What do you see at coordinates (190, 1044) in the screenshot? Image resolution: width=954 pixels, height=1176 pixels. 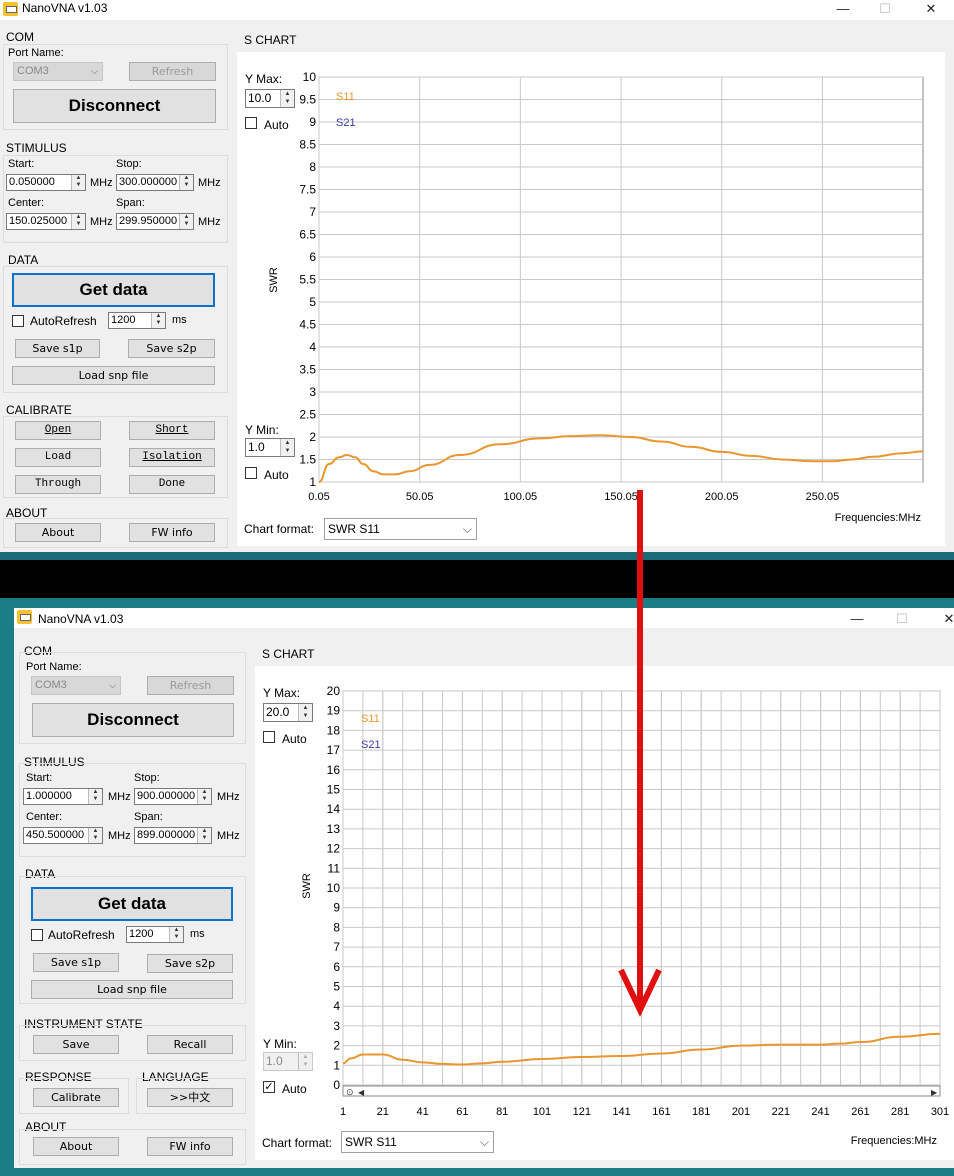 I see `recall-state-button: Recall` at bounding box center [190, 1044].